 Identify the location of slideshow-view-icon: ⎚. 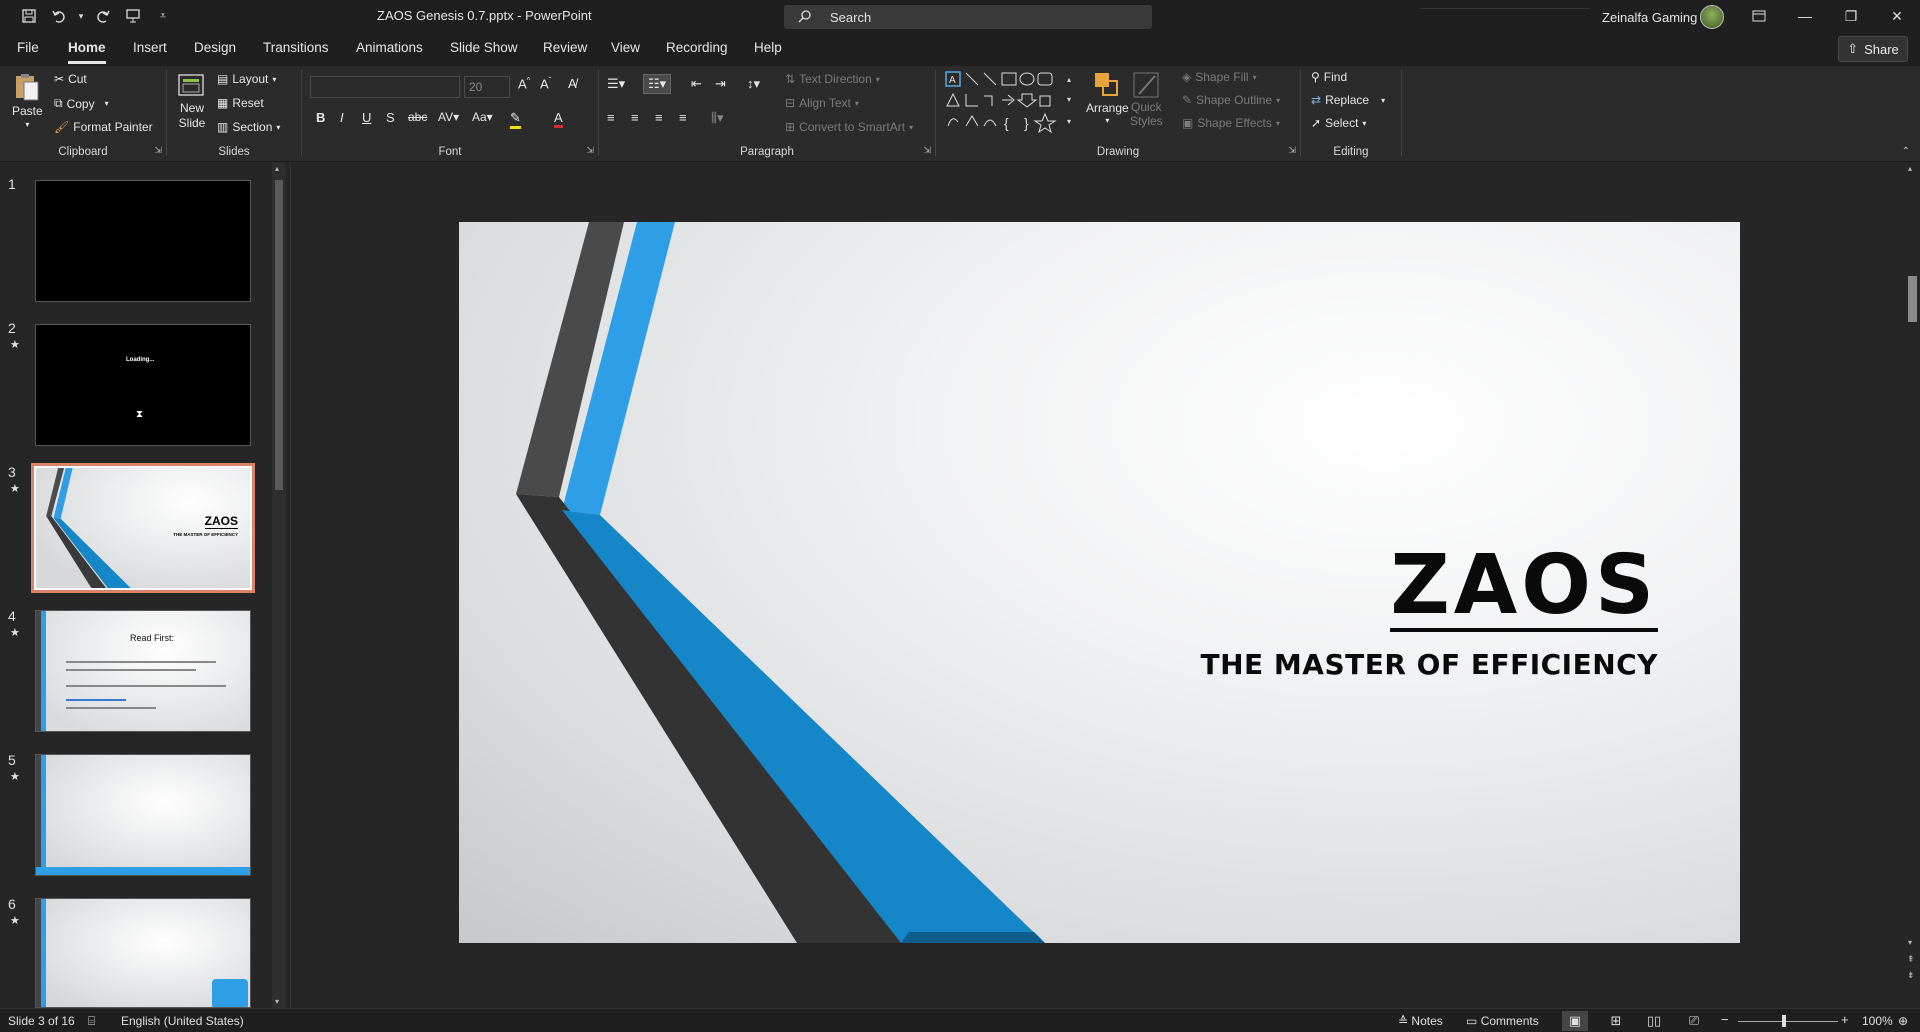
(1694, 1021).